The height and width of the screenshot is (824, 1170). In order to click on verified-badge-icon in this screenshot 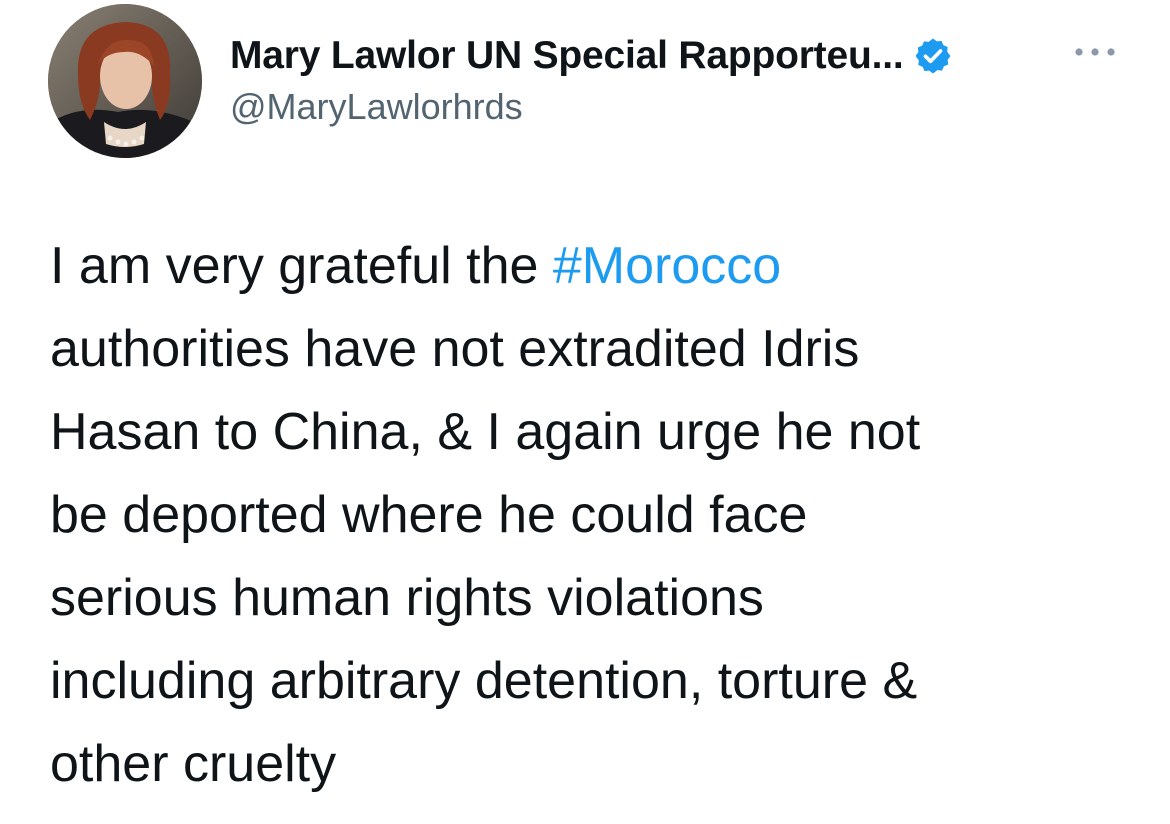, I will do `click(933, 56)`.